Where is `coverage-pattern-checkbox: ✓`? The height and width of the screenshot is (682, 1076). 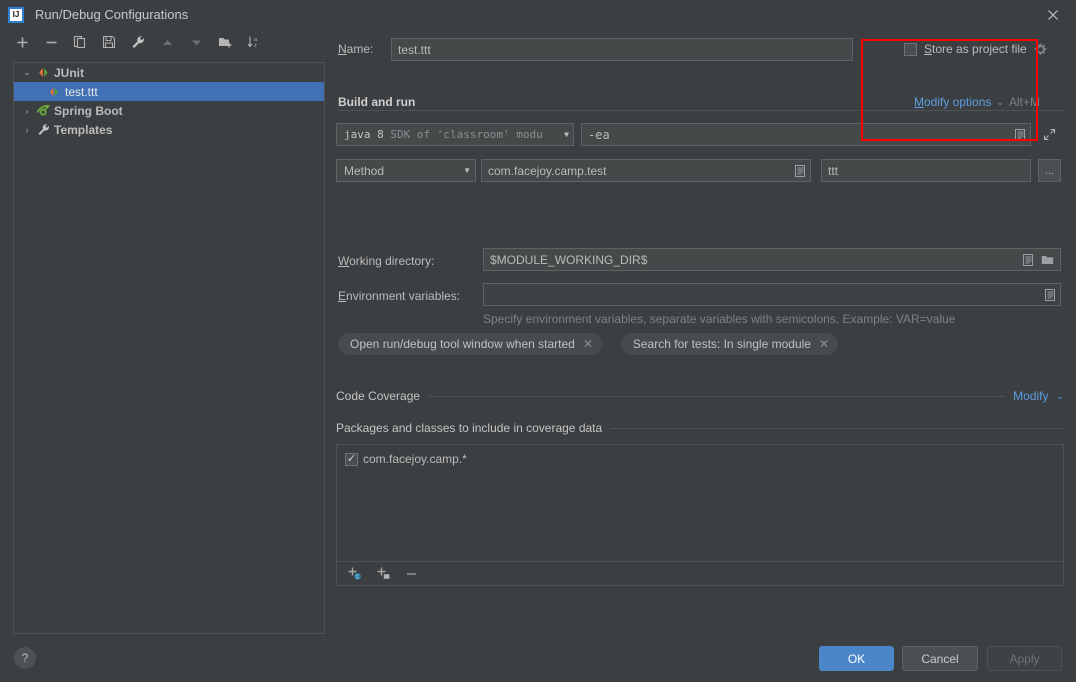
coverage-pattern-checkbox: ✓ is located at coordinates (351, 459).